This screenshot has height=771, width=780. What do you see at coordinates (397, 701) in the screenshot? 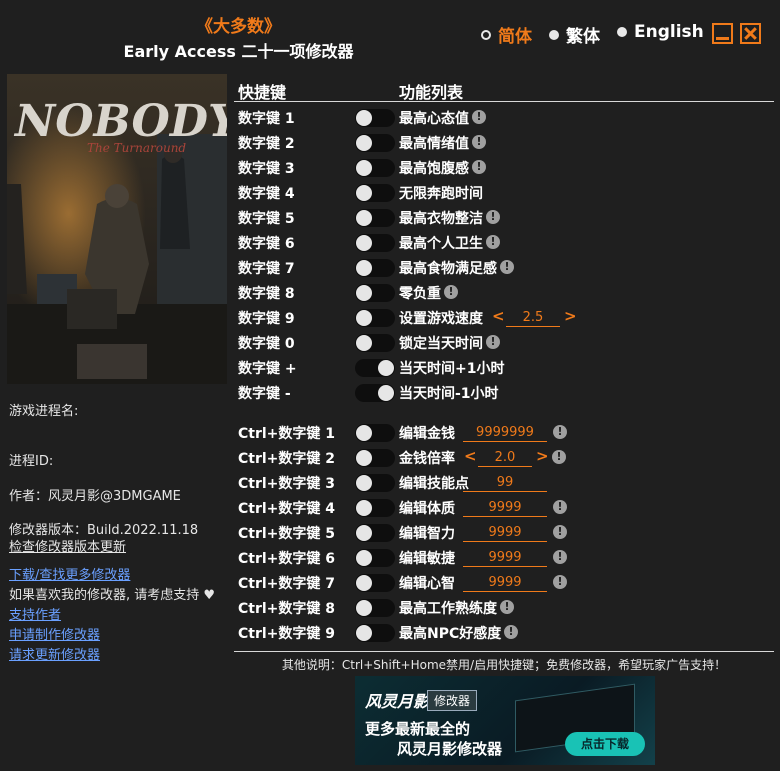
I see `ad-logo: 风灵月影` at bounding box center [397, 701].